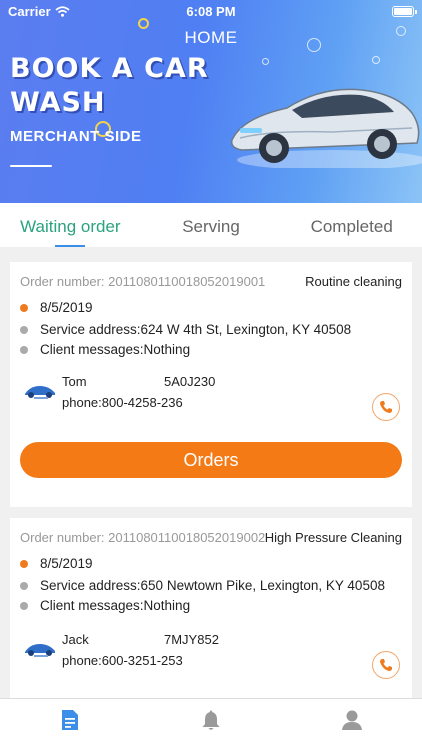 This screenshot has height=750, width=422. I want to click on status-time: 6:08 PM, so click(211, 11).